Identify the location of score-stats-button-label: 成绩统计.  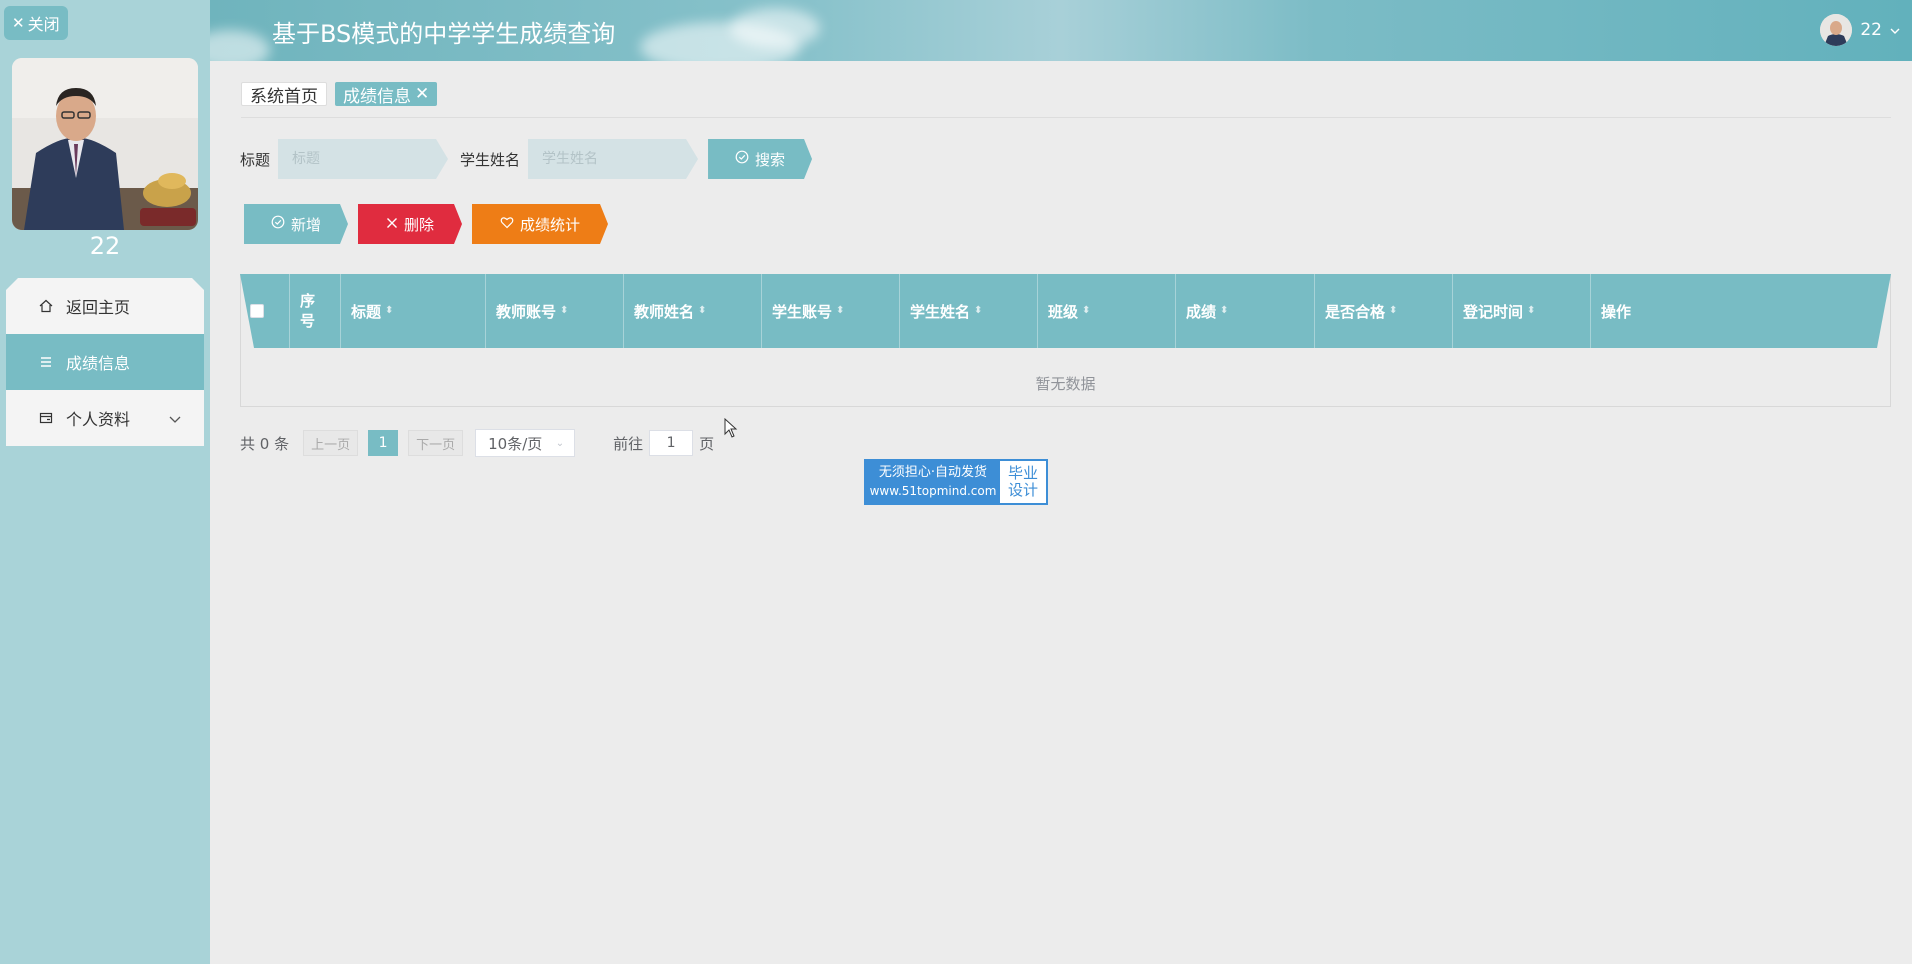
(549, 224).